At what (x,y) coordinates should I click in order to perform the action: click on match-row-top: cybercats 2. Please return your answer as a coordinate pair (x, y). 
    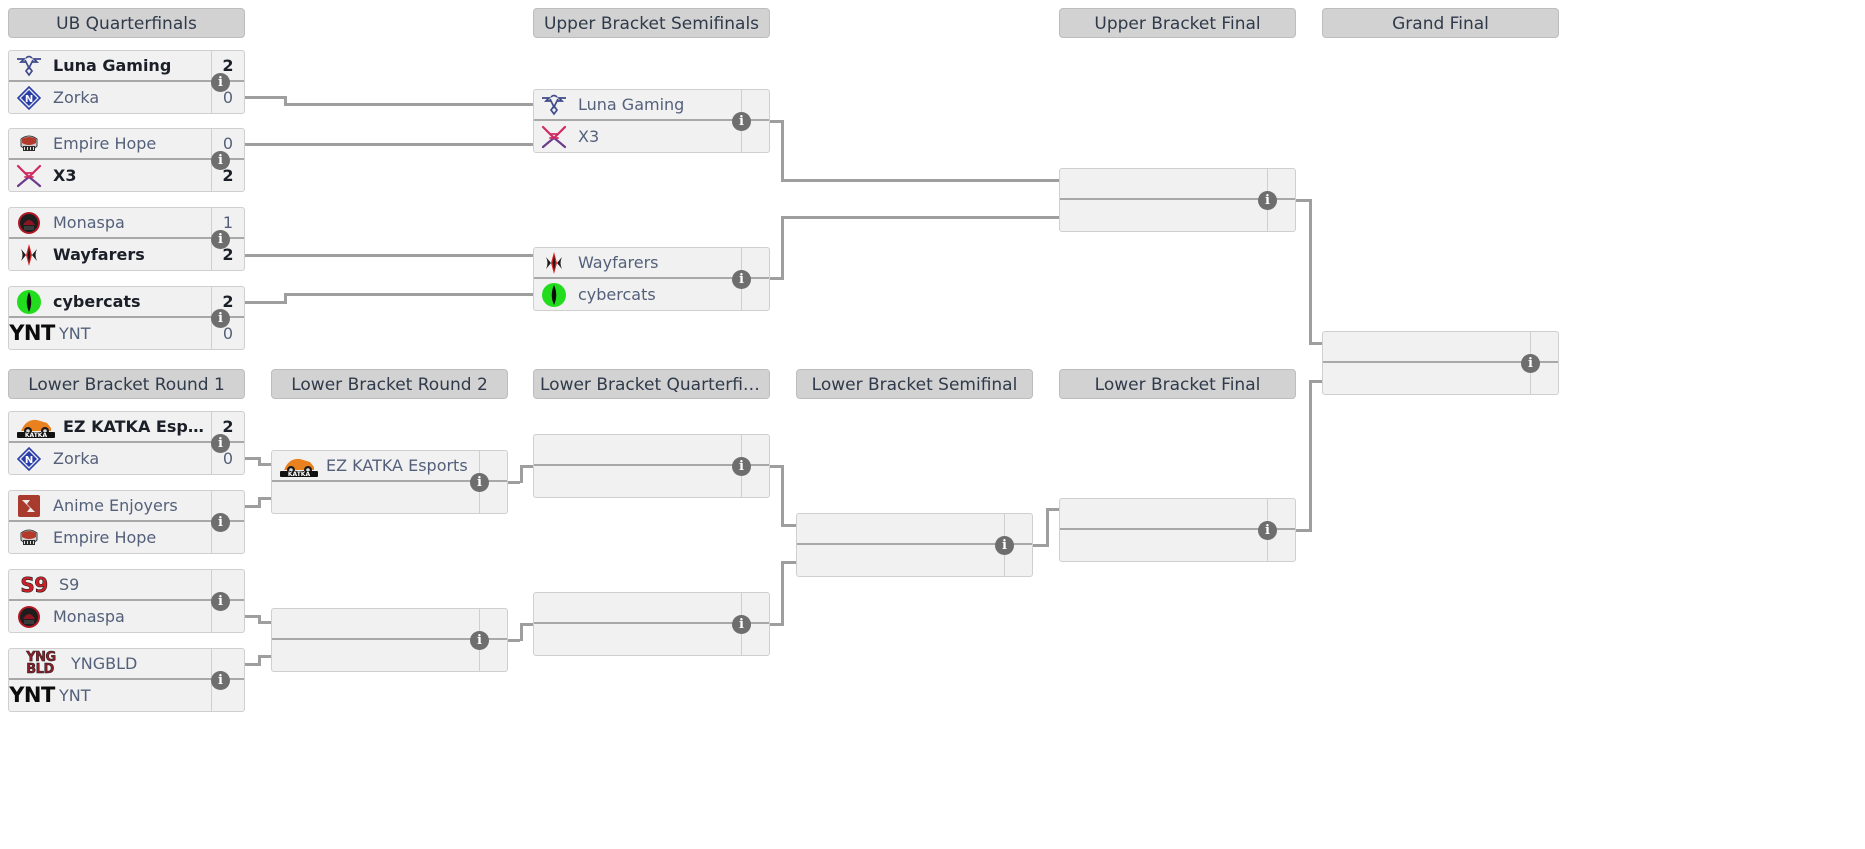
    Looking at the image, I should click on (126, 302).